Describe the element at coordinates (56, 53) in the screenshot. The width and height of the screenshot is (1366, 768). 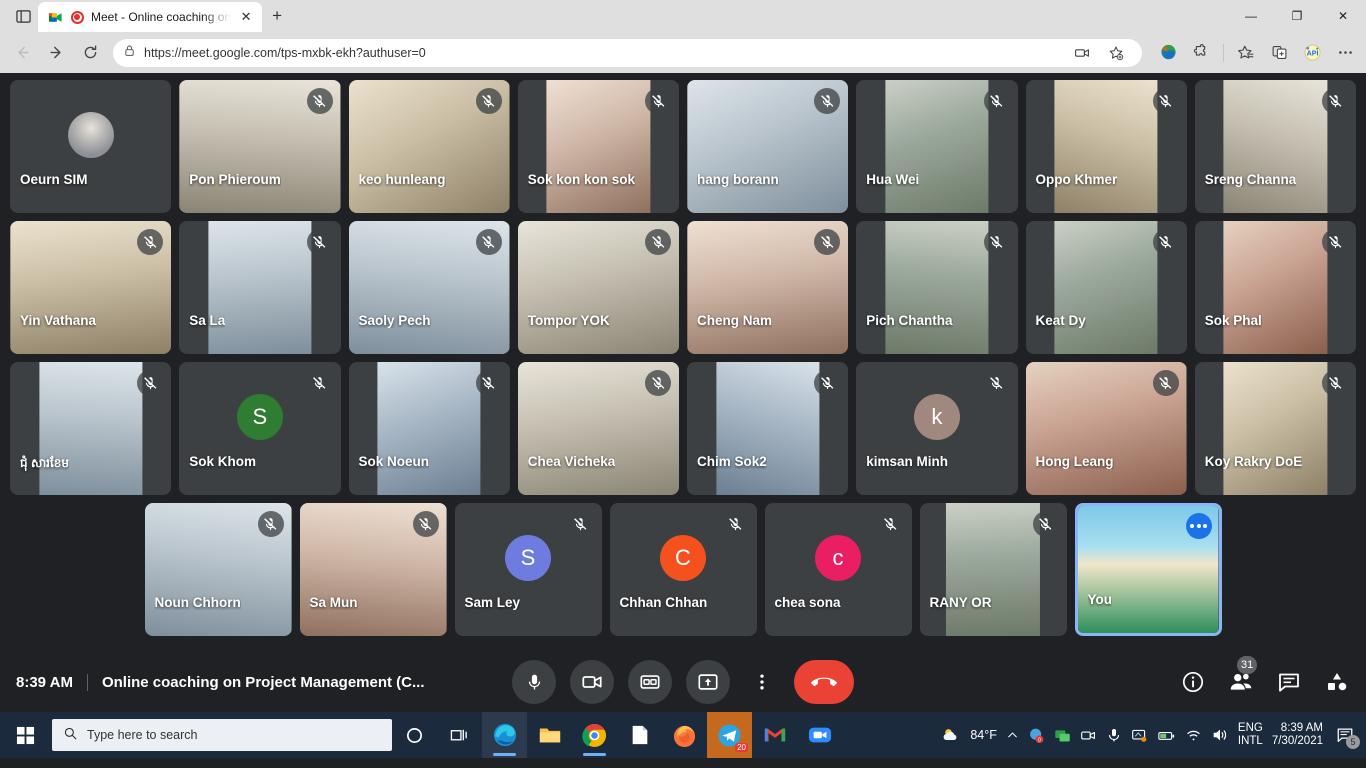
I see `forward-icon` at that location.